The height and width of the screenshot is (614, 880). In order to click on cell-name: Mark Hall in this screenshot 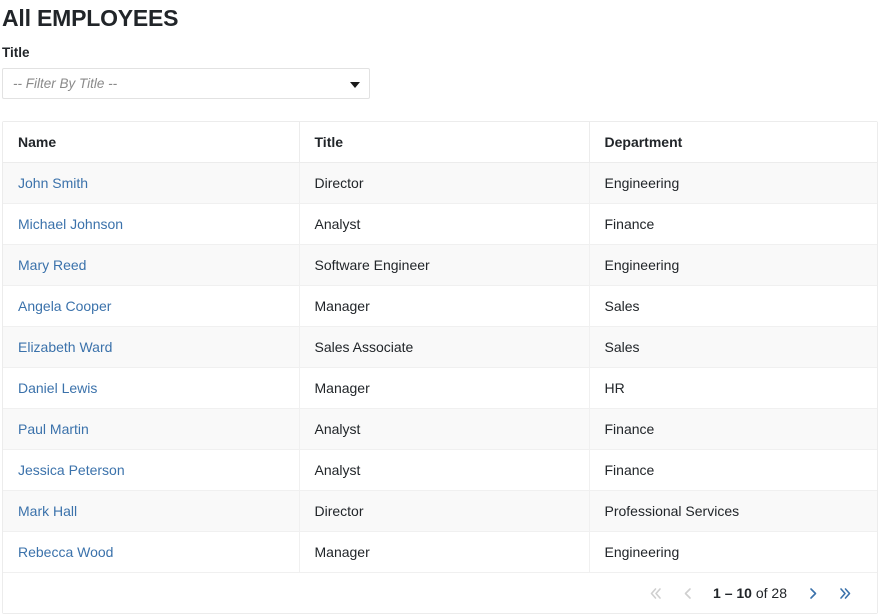, I will do `click(151, 511)`.